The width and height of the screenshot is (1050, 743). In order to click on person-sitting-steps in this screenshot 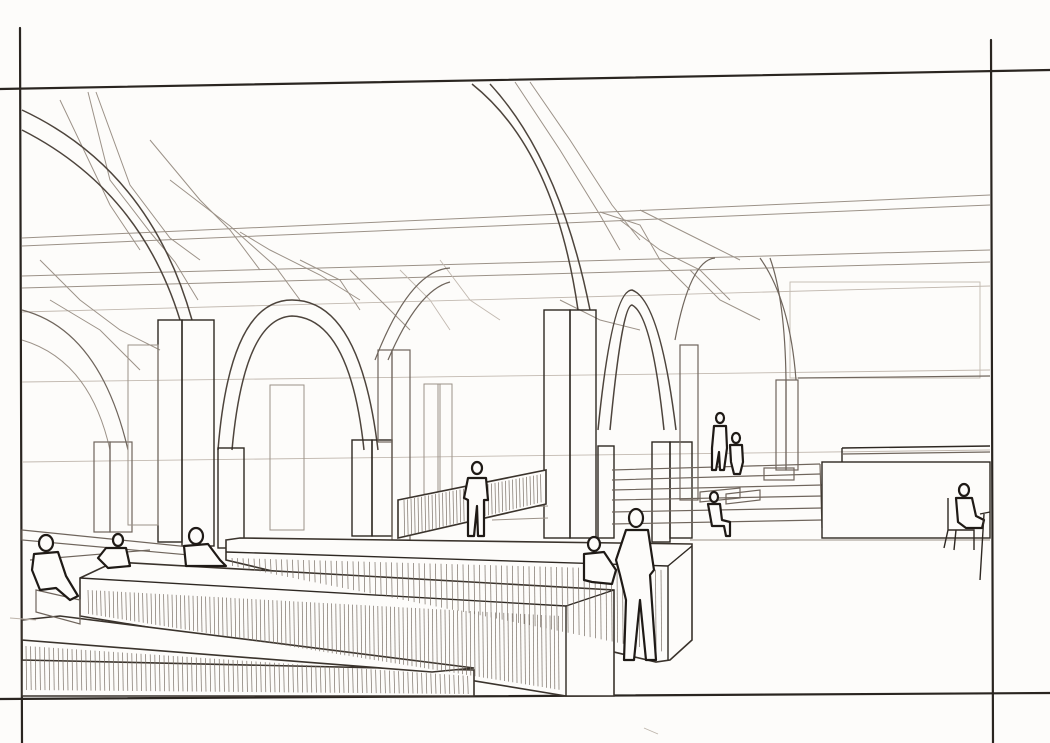, I will do `click(719, 514)`.